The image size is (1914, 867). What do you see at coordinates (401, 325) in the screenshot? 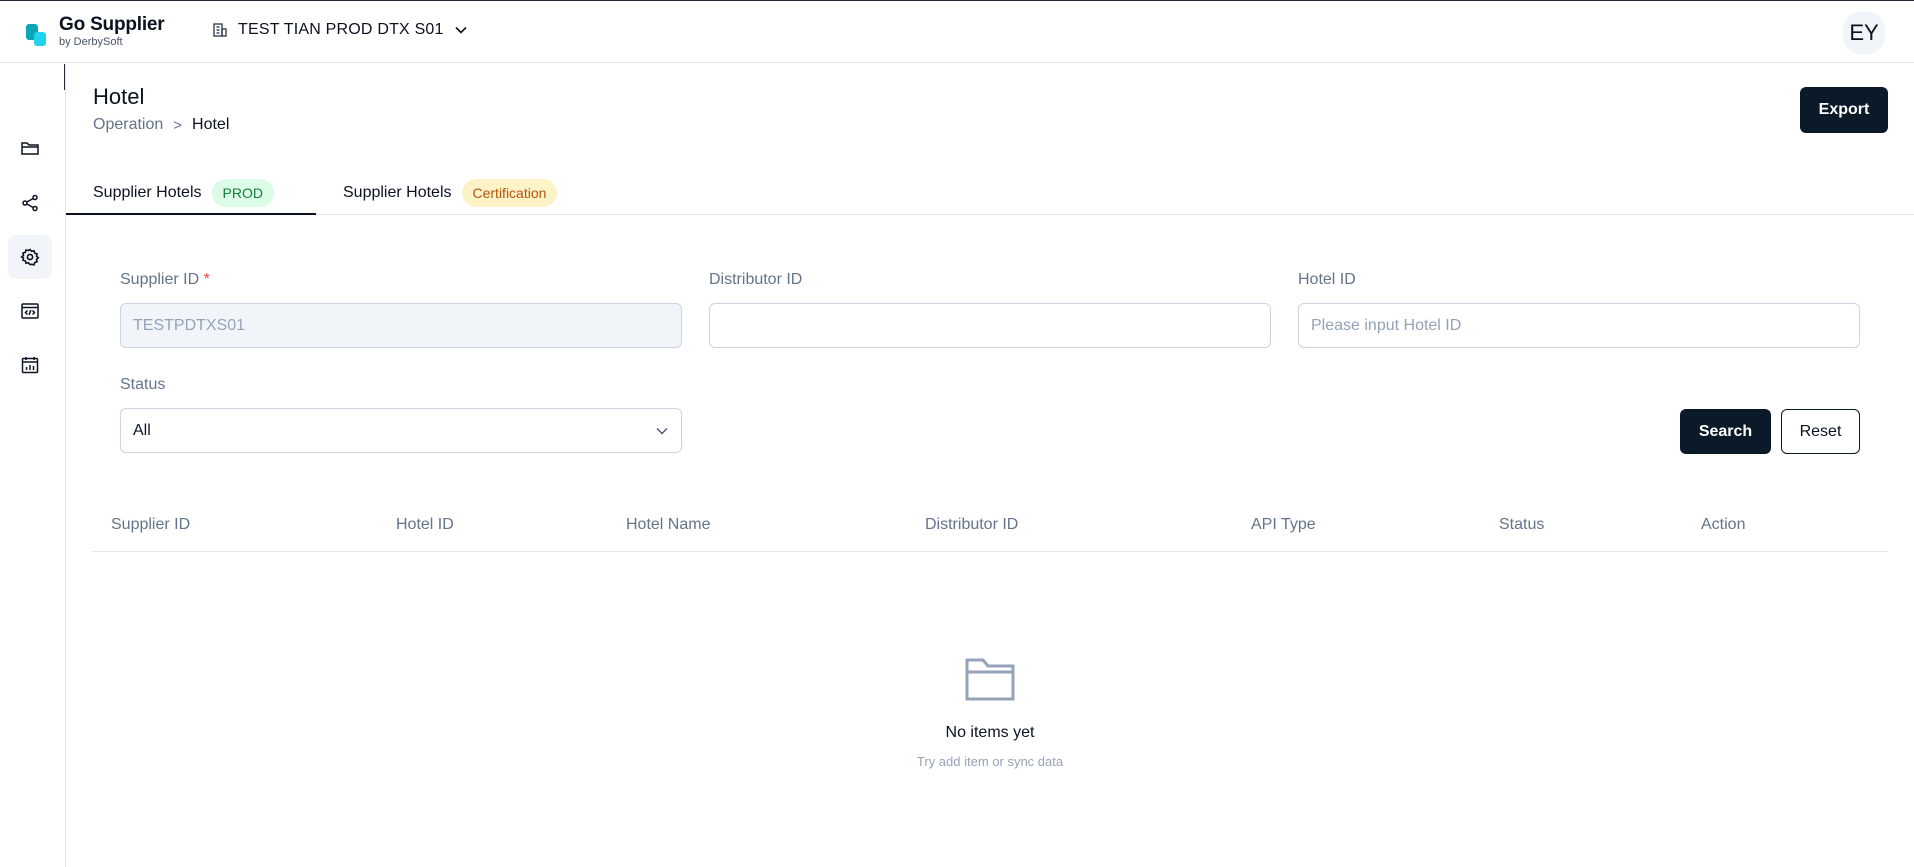
I see `supplier-id-field: TESTPDTXS01` at bounding box center [401, 325].